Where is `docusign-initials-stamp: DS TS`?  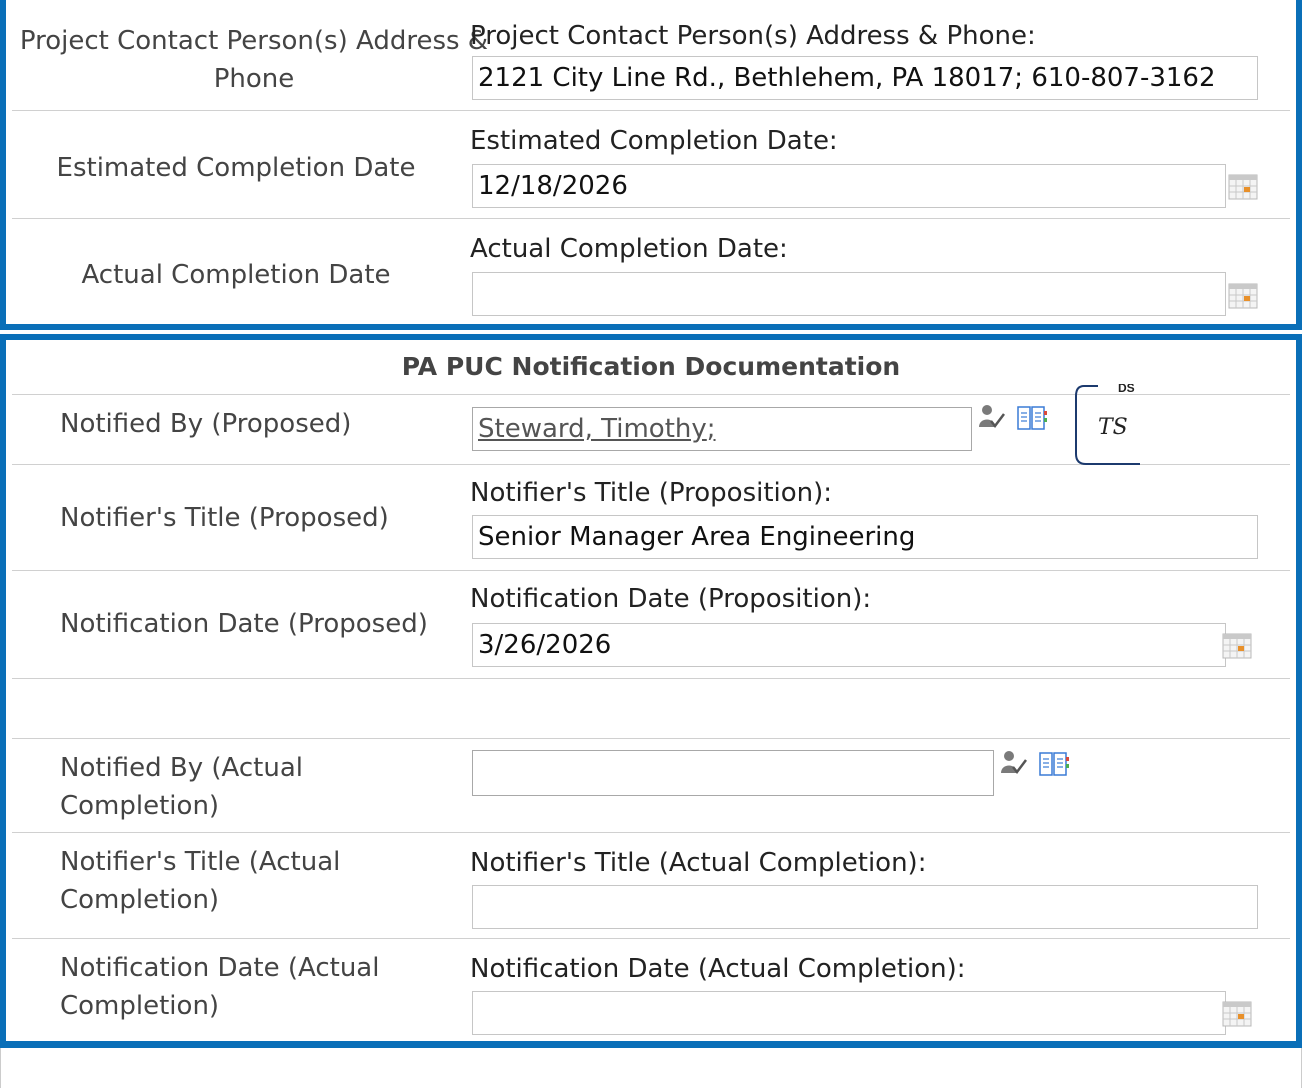
docusign-initials-stamp: DS TS is located at coordinates (1107, 424).